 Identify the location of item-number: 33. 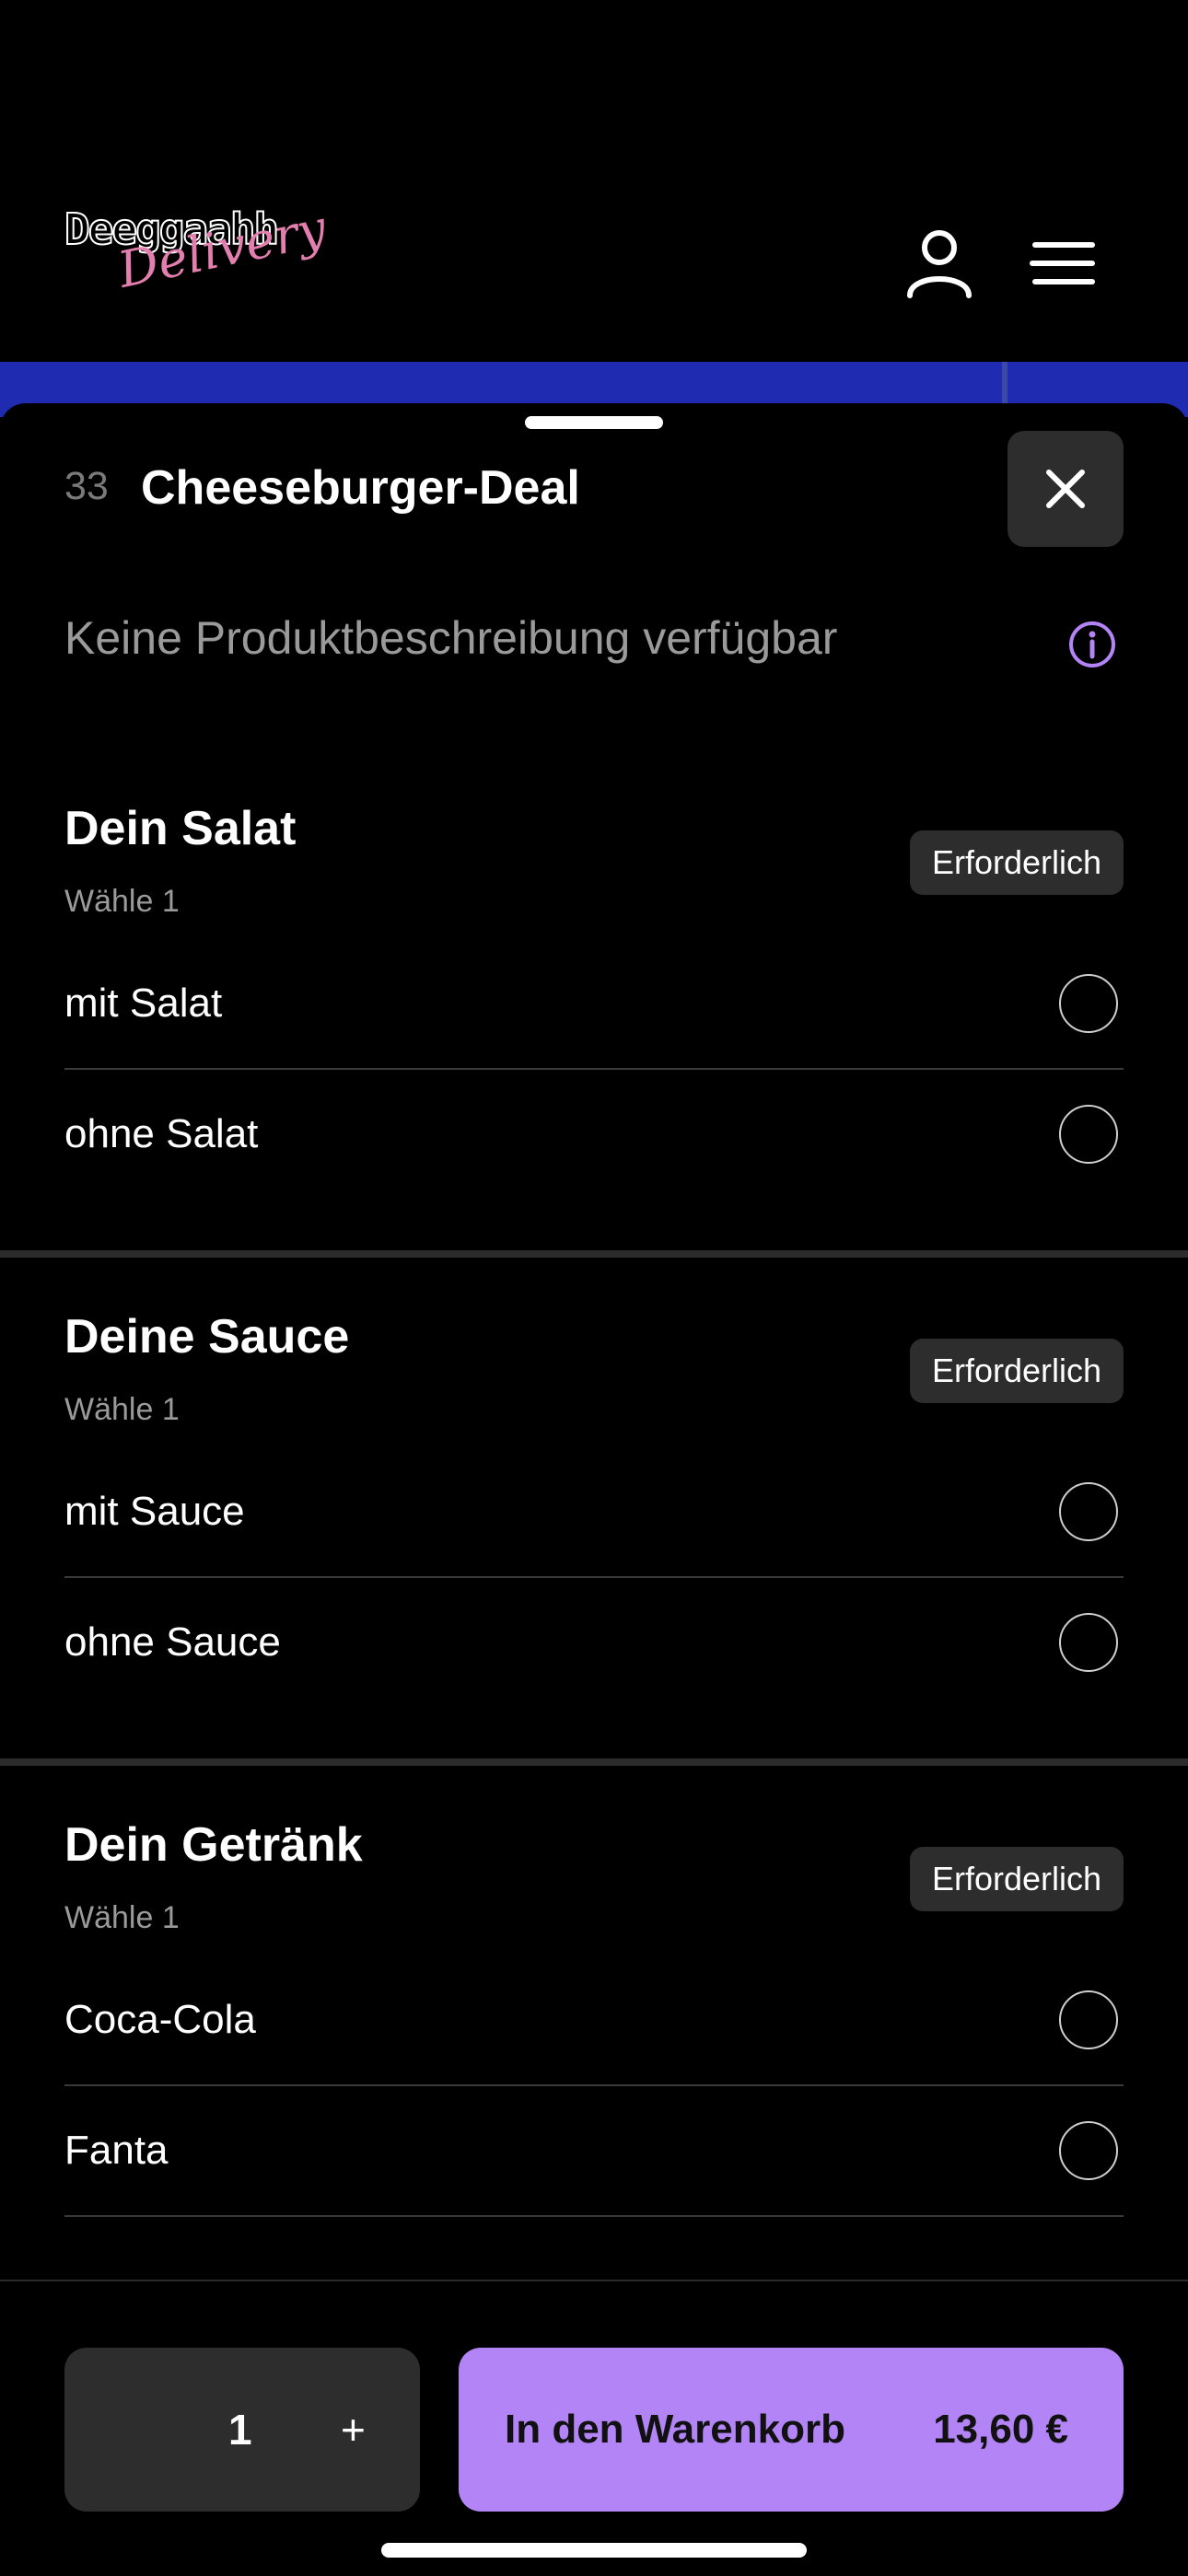
(86, 486).